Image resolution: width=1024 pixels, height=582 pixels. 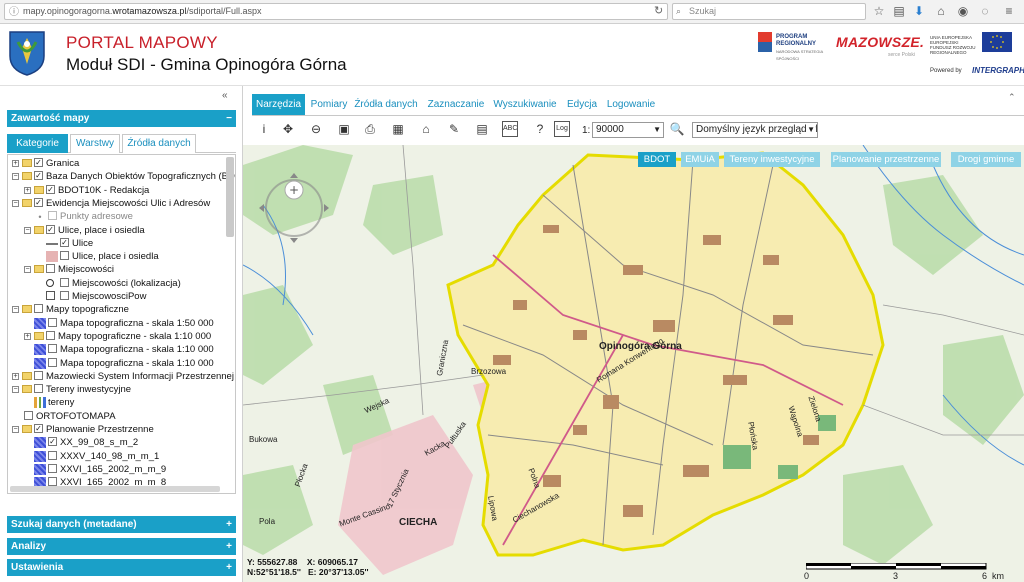 I want to click on layer-btn-drogi-gminne: Drogi gminne, so click(x=986, y=159).